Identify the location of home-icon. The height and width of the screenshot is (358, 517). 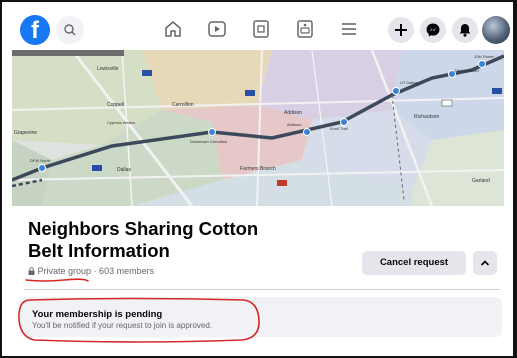
(173, 29).